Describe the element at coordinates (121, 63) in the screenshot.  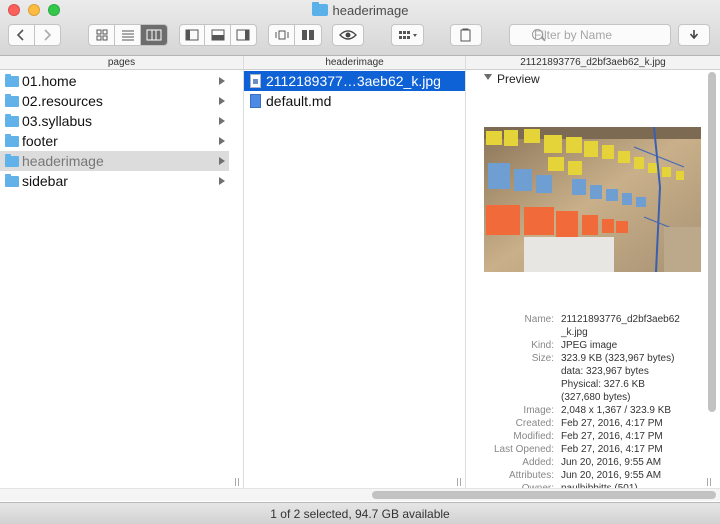
I see `column-header-pages: pages` at that location.